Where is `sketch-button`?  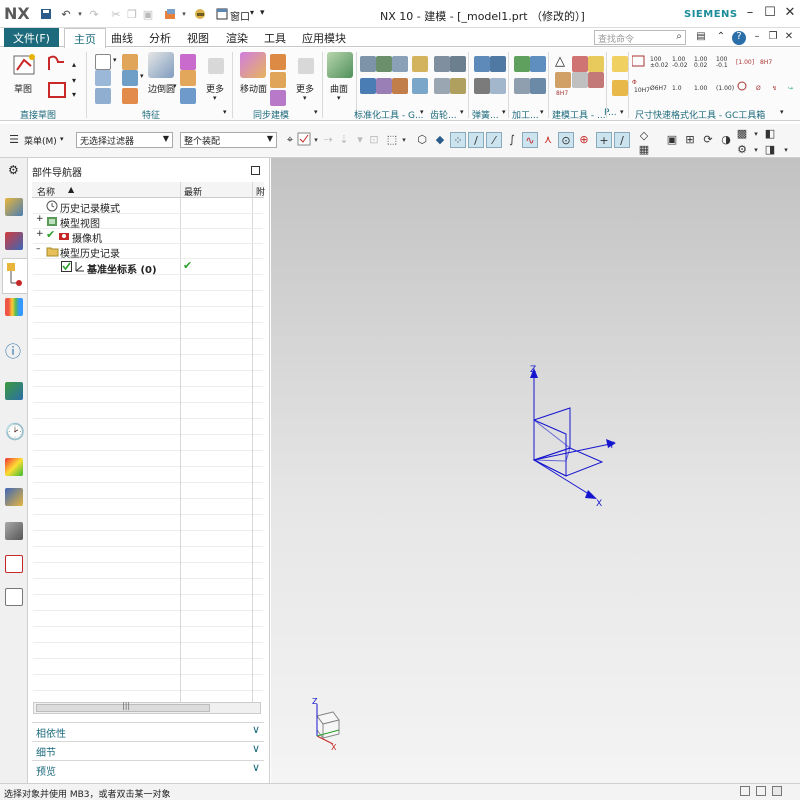
sketch-button is located at coordinates (25, 66).